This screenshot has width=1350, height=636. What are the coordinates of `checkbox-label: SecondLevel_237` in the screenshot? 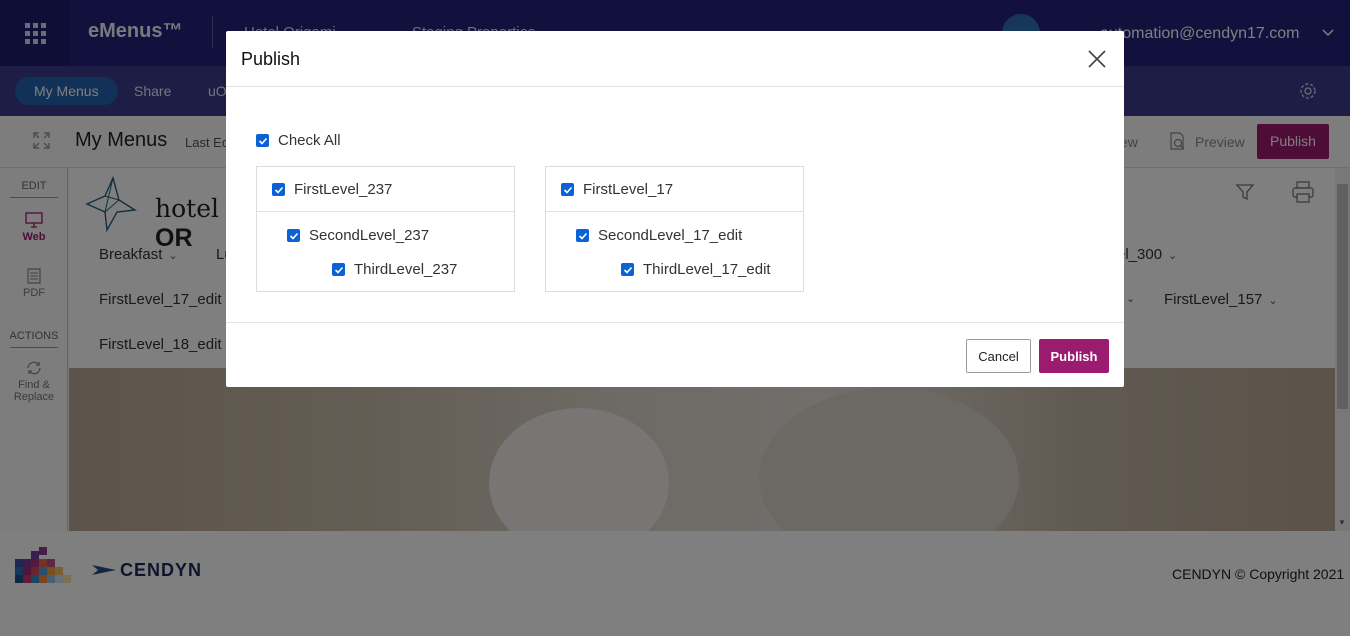 It's located at (369, 235).